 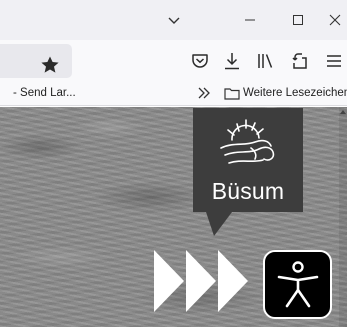 What do you see at coordinates (50, 65) in the screenshot?
I see `bookmark-star-icon` at bounding box center [50, 65].